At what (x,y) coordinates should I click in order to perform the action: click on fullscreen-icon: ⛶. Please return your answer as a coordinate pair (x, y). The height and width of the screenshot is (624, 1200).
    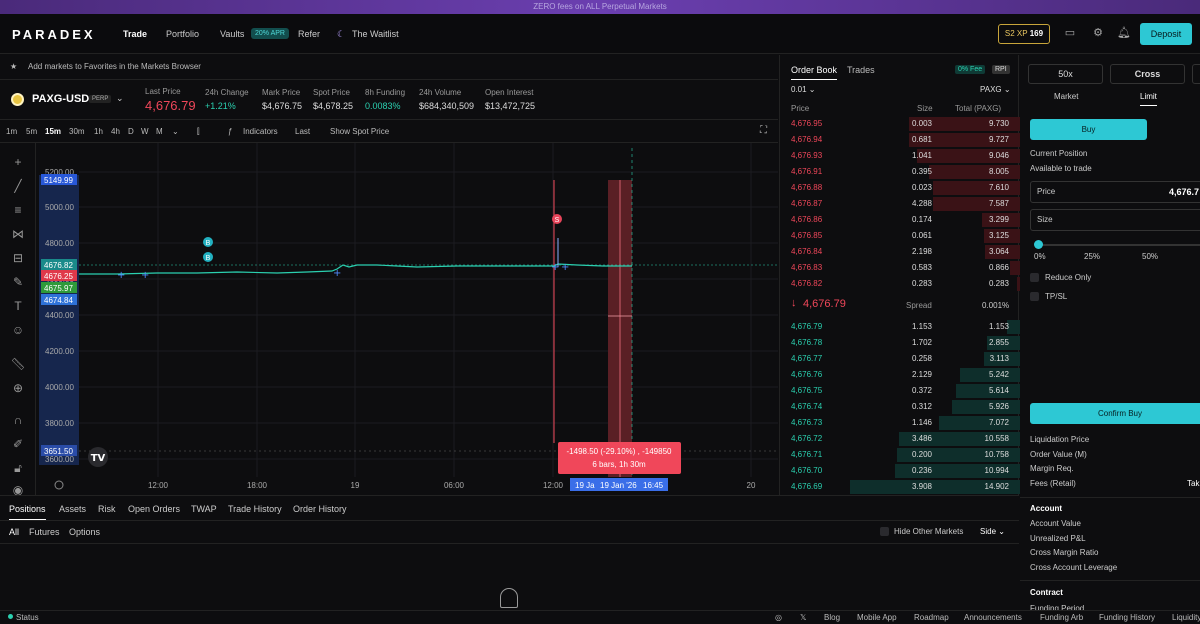
    Looking at the image, I should click on (763, 130).